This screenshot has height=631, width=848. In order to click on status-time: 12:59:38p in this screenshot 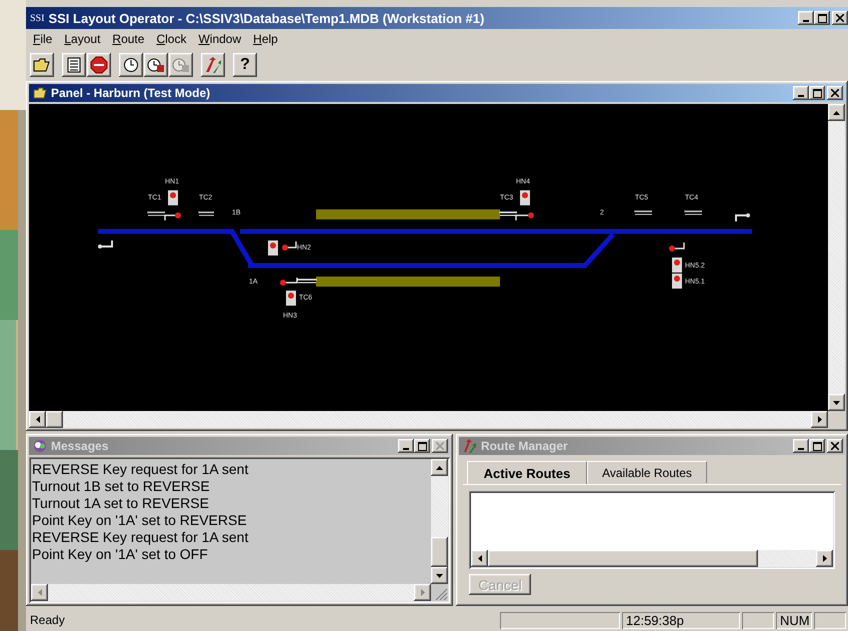, I will do `click(681, 620)`.